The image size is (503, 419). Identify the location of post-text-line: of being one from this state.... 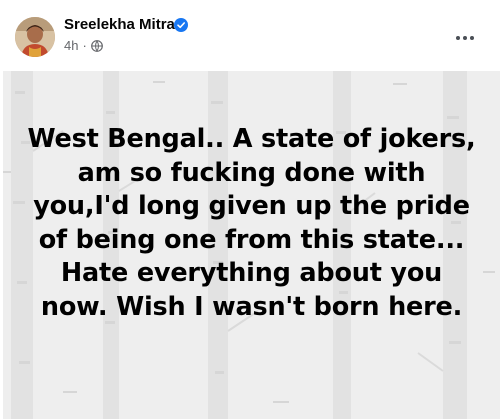
(251, 239).